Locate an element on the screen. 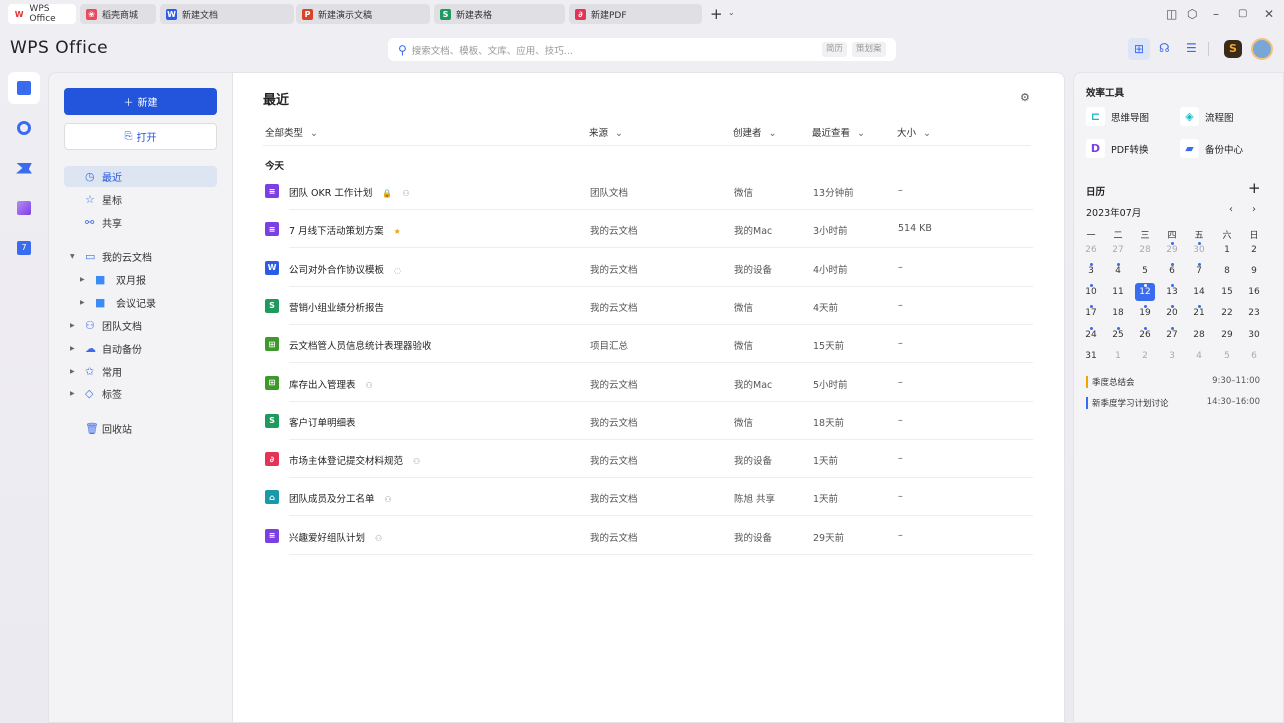 This screenshot has height=723, width=1284. membership-badge-icon: S is located at coordinates (1233, 49).